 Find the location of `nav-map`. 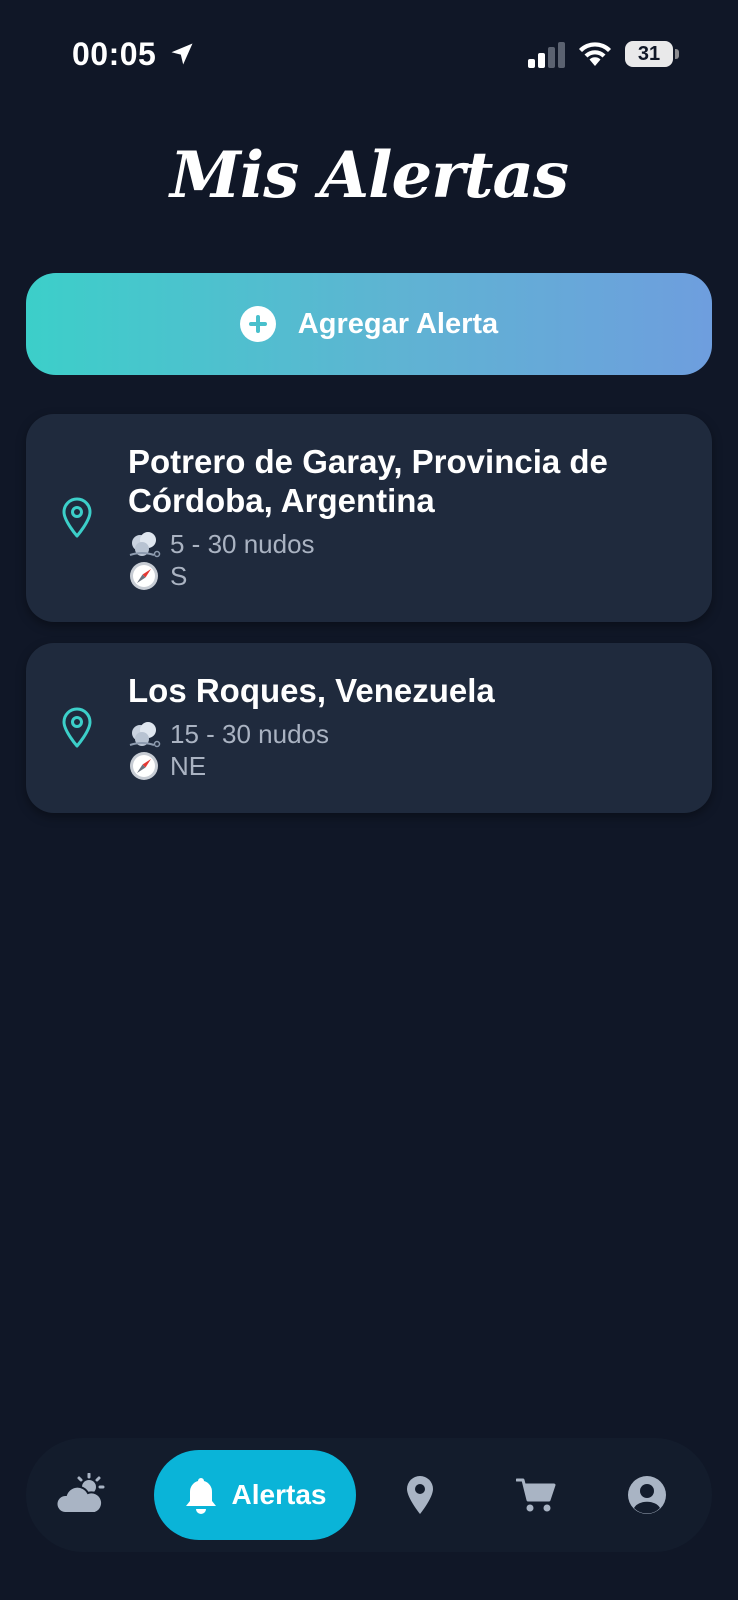

nav-map is located at coordinates (420, 1495).